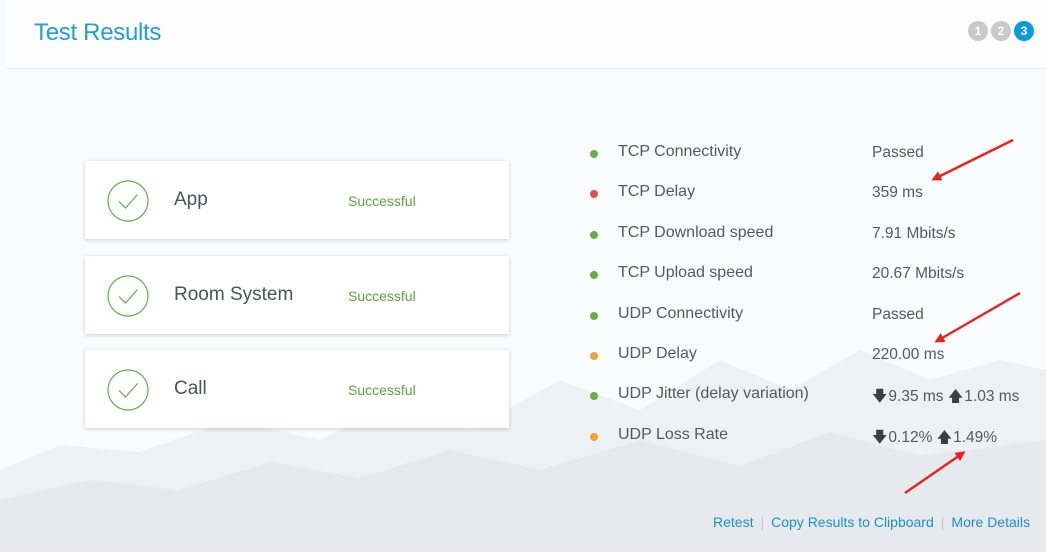 The height and width of the screenshot is (552, 1046). I want to click on result-card-call: Call Successful, so click(297, 389).